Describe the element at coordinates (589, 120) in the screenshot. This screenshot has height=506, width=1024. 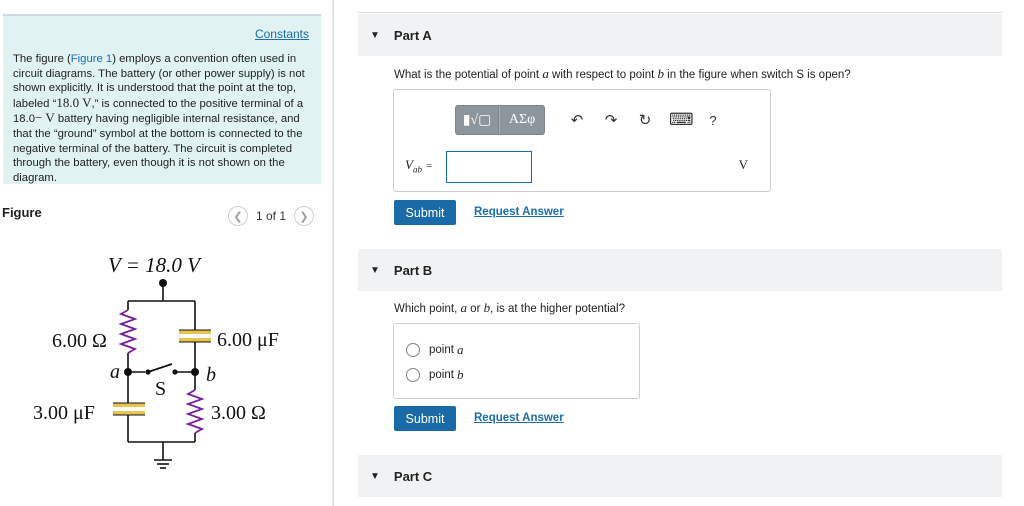
I see `math-toolbar: ▮√▢ ΑΣφ ↶ ↷ ↻ ⌨ ?` at that location.